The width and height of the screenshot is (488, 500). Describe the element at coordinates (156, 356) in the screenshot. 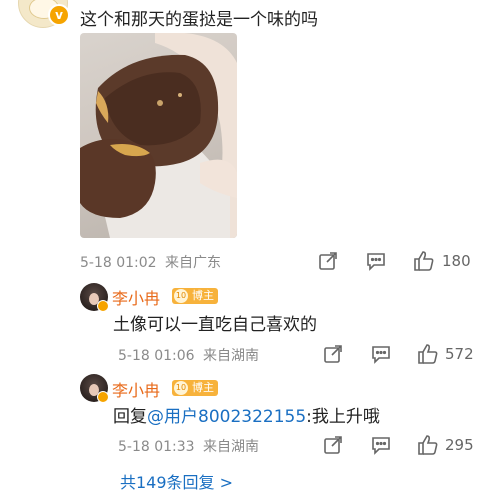

I see `reply-time: 5-18 01:06` at that location.